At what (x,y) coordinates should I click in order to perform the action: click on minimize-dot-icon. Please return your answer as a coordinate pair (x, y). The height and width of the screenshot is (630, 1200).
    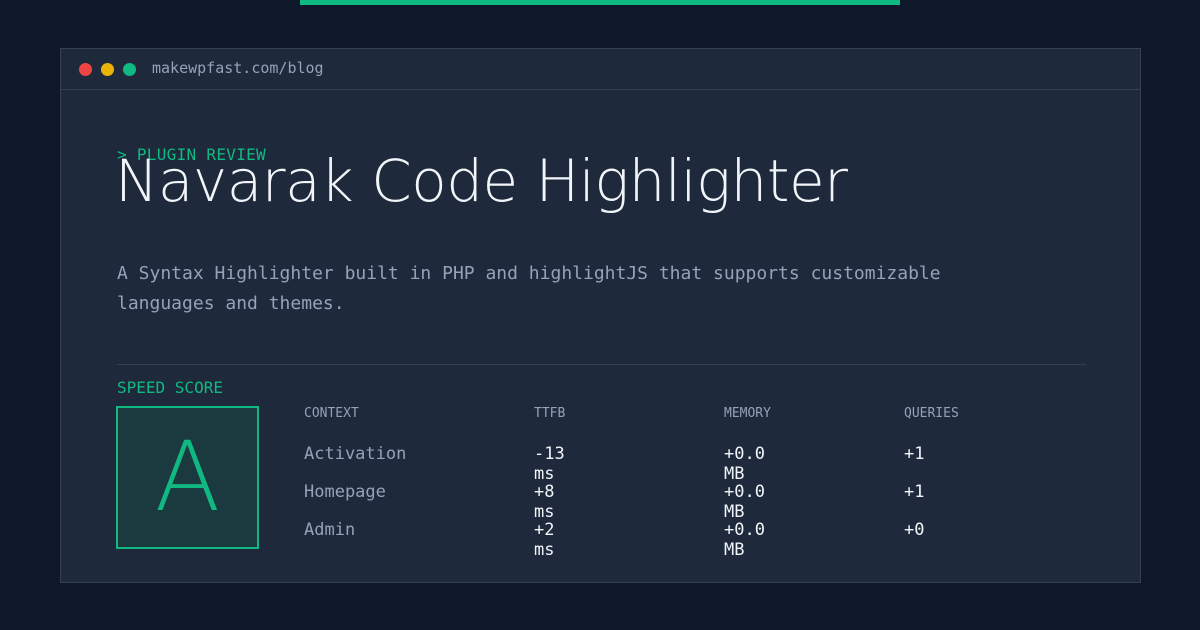
    Looking at the image, I should click on (107, 69).